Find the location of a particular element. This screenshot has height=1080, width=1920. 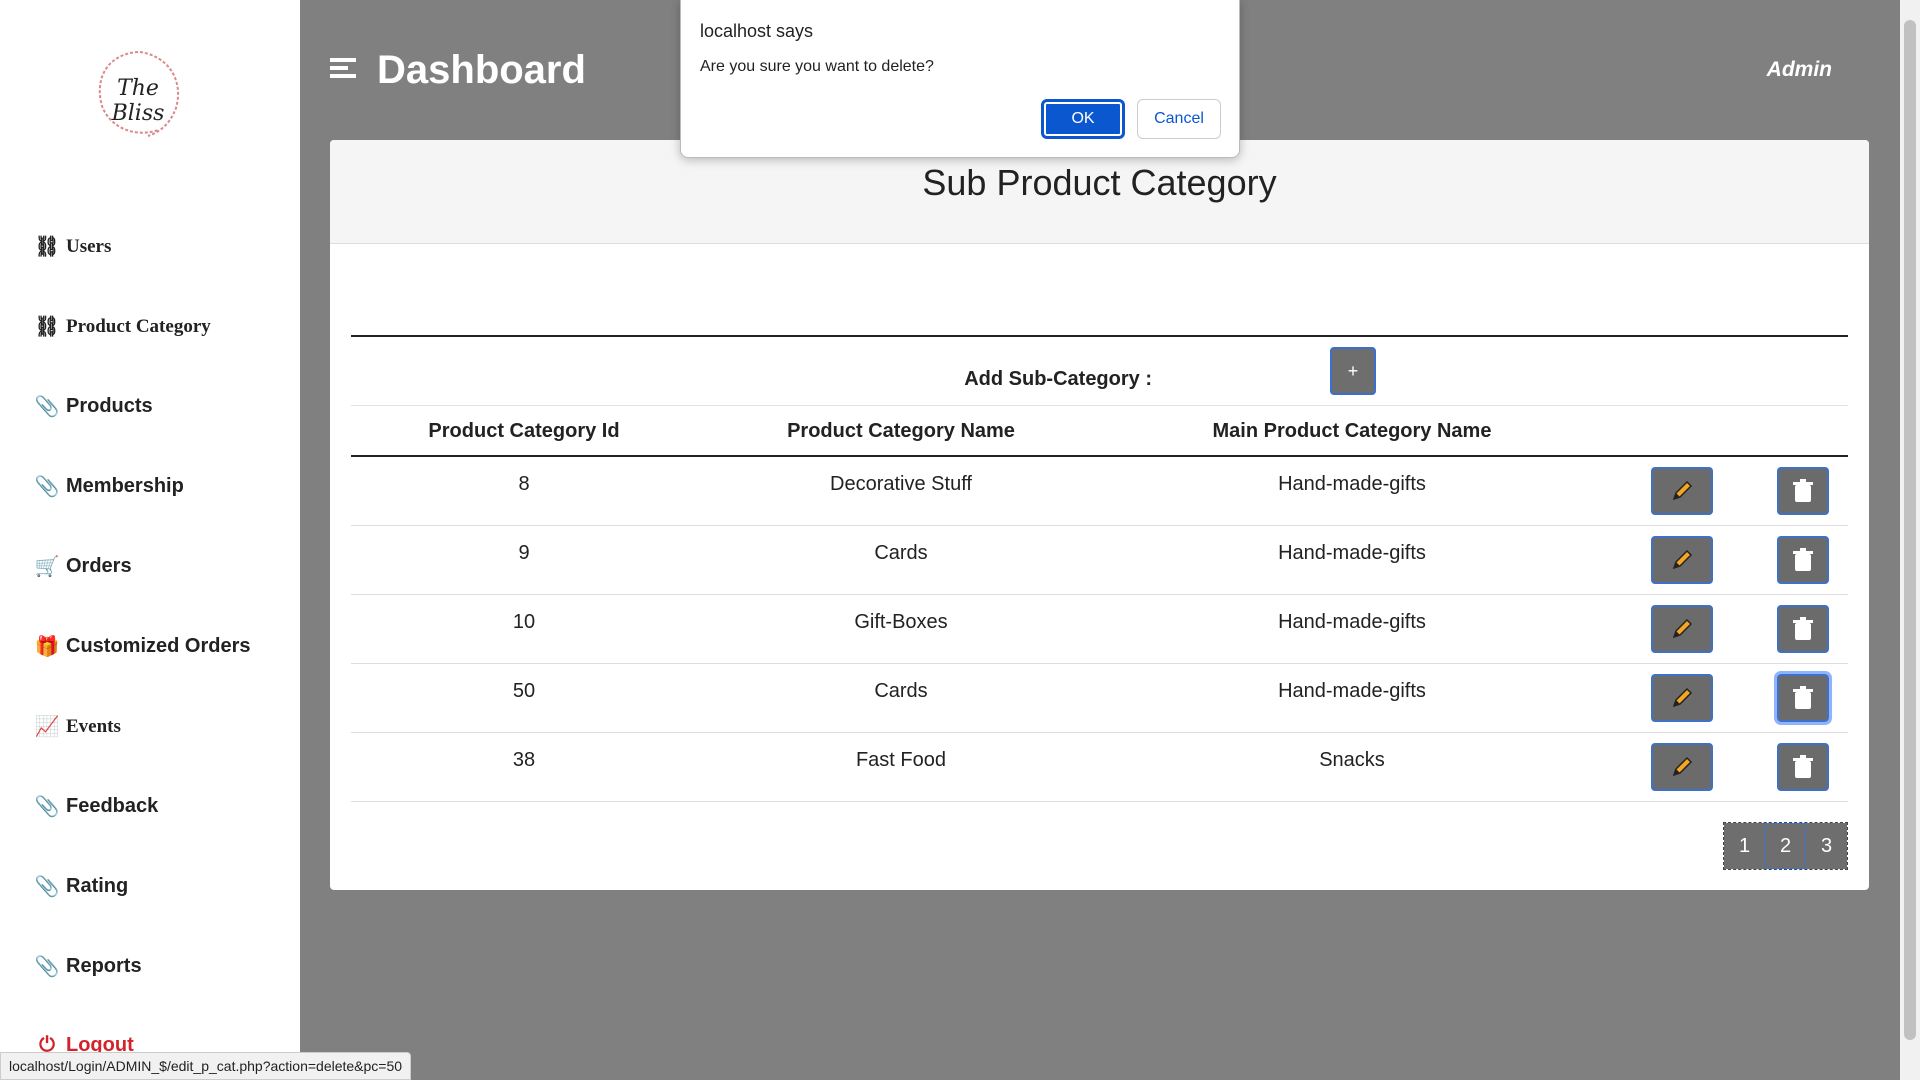

pagination: 1 2 3 is located at coordinates (1785, 846).